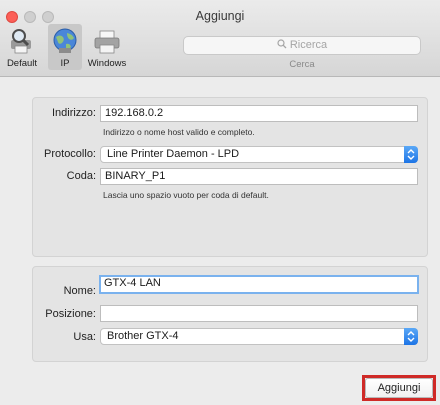 The height and width of the screenshot is (405, 440). Describe the element at coordinates (259, 176) in the screenshot. I see `queue-field: BINARY_P1` at that location.